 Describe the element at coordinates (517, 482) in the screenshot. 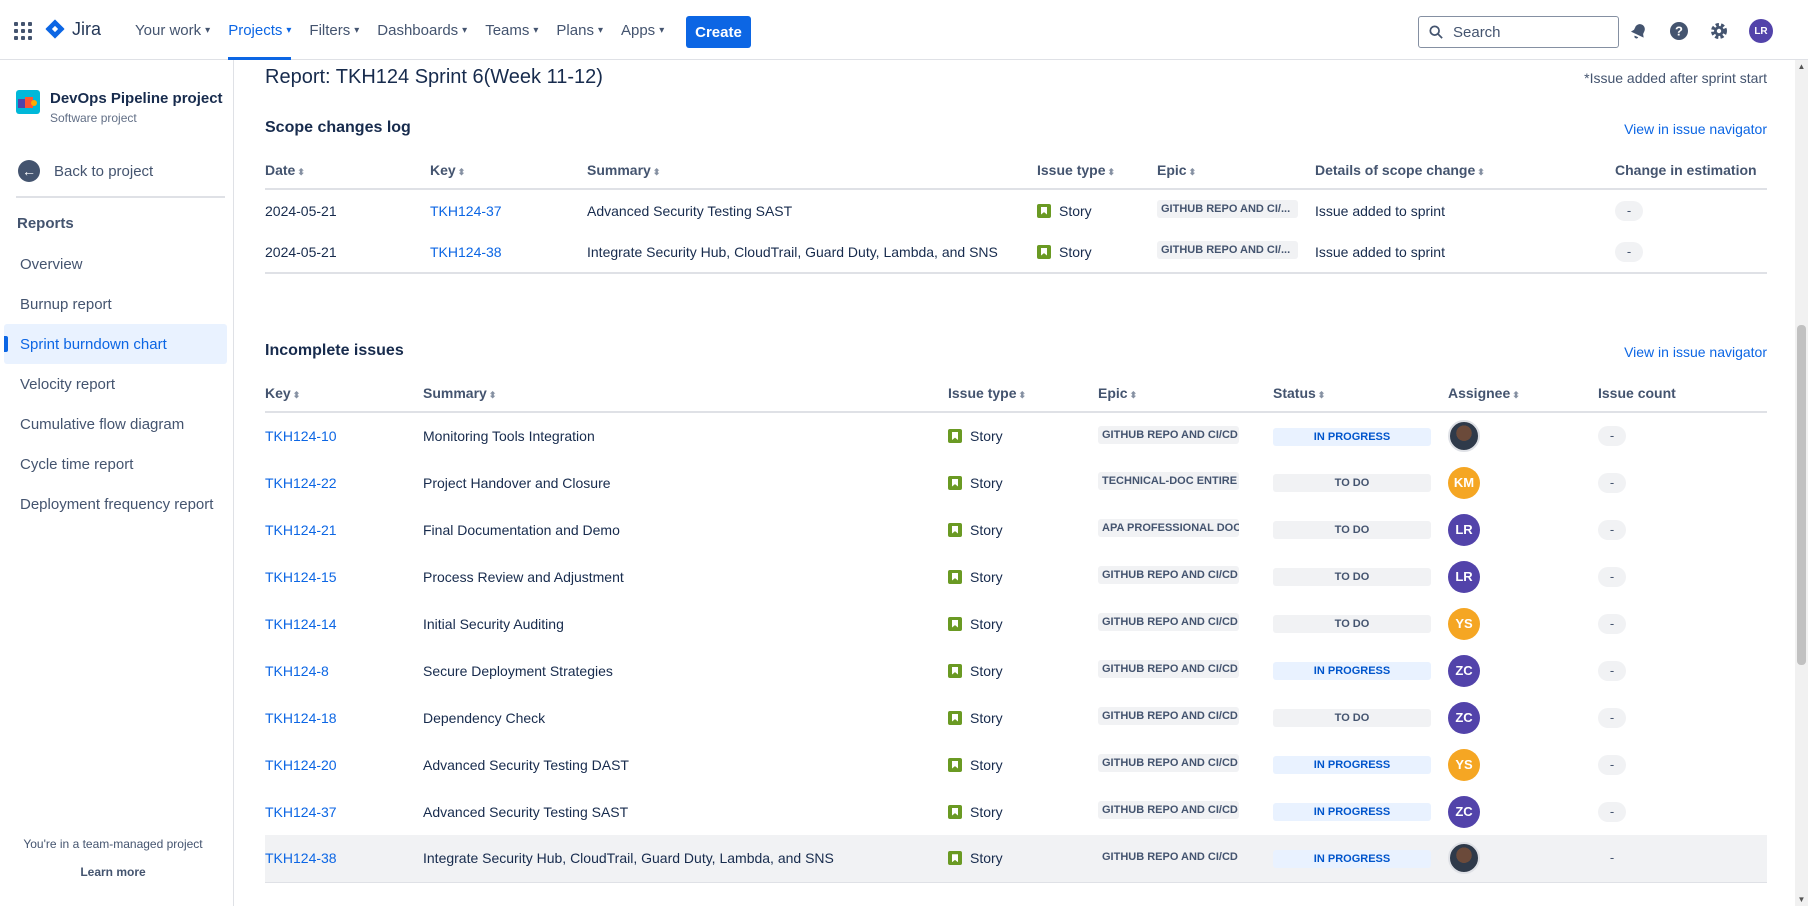

I see `summary-cell: Project Handover and Closure` at that location.